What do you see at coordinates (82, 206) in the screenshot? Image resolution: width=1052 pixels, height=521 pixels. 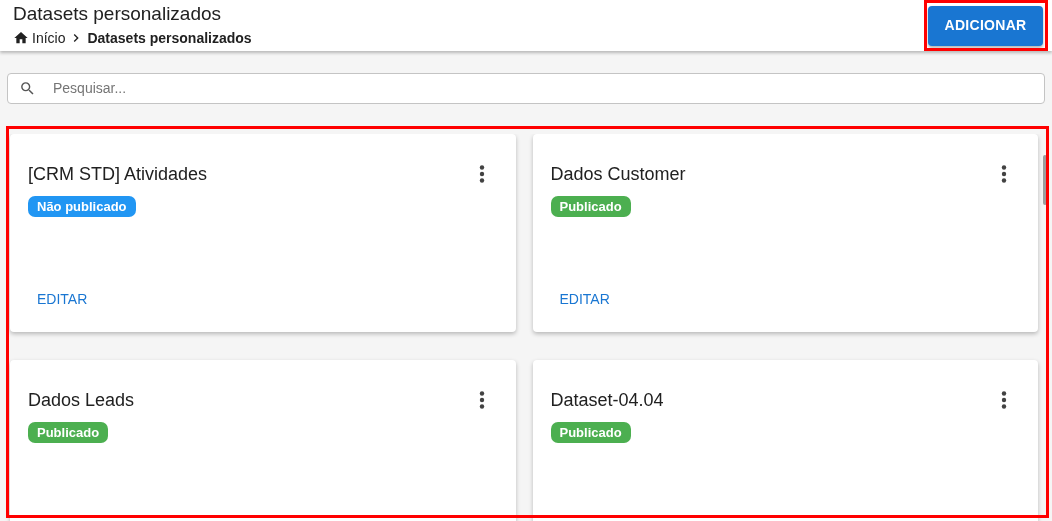 I see `status-badge: Não publicado` at bounding box center [82, 206].